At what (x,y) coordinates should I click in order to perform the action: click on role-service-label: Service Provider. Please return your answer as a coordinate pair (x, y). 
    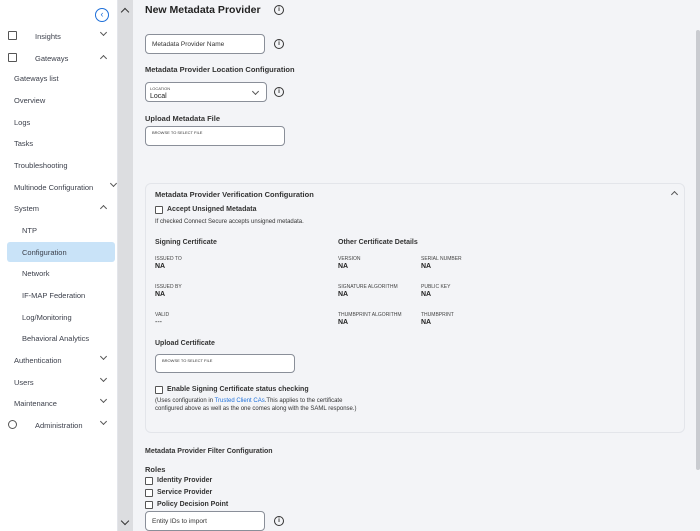
    Looking at the image, I should click on (185, 492).